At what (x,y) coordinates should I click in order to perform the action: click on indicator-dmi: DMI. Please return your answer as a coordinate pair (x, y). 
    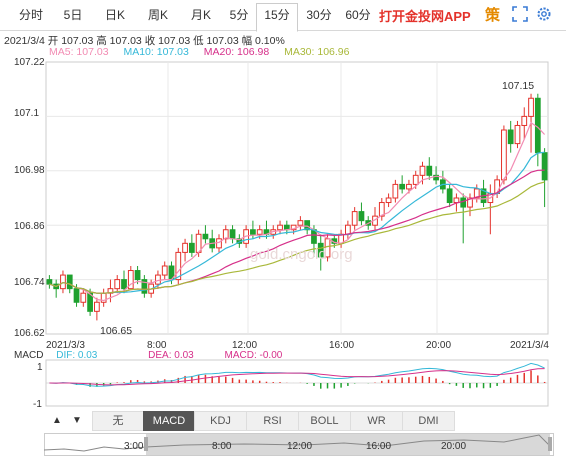
    Looking at the image, I should click on (428, 421).